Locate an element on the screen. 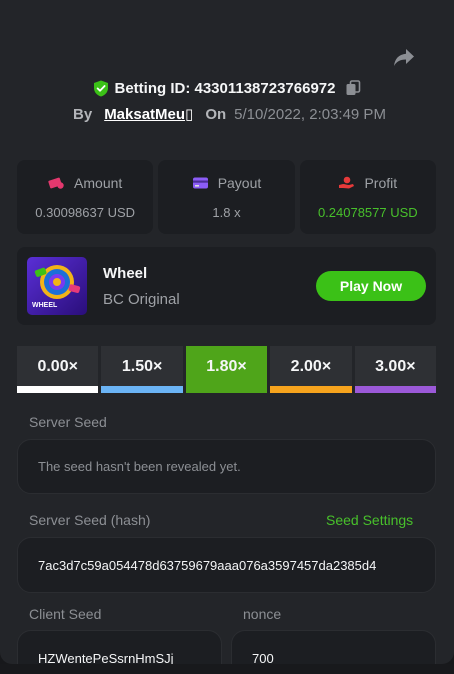  nonce-label: nonce is located at coordinates (262, 614).